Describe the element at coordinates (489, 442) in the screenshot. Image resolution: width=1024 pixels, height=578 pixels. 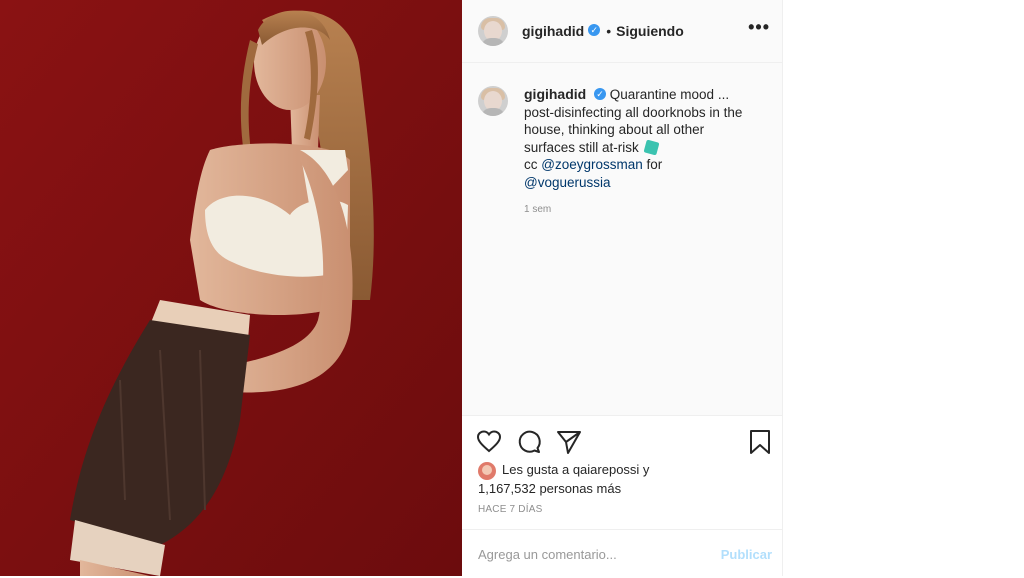
I see `heart-icon` at that location.